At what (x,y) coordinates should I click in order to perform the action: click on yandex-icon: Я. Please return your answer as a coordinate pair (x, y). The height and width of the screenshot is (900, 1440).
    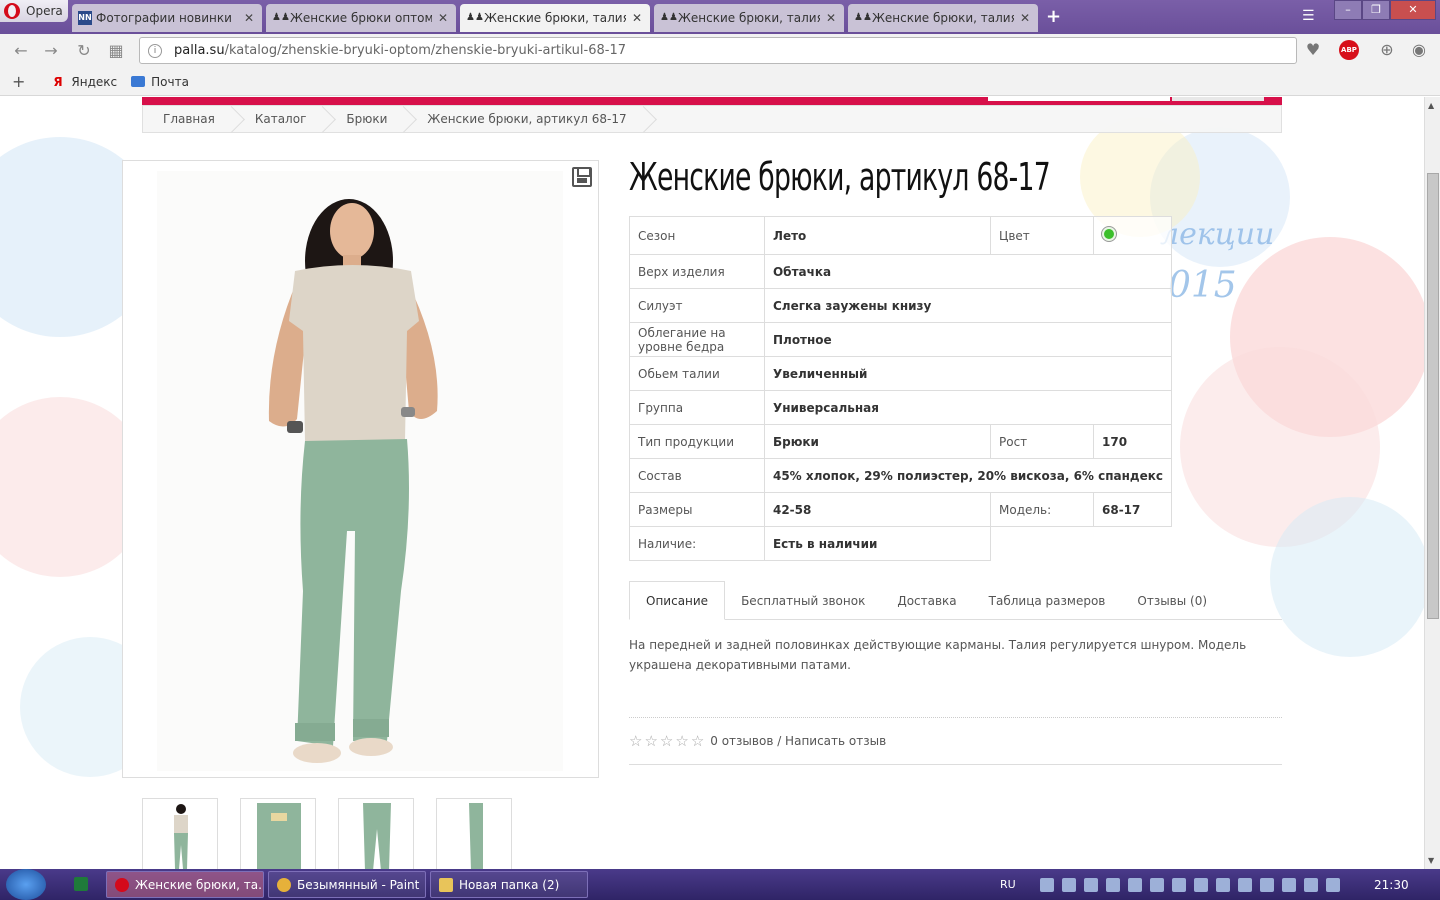
    Looking at the image, I should click on (58, 81).